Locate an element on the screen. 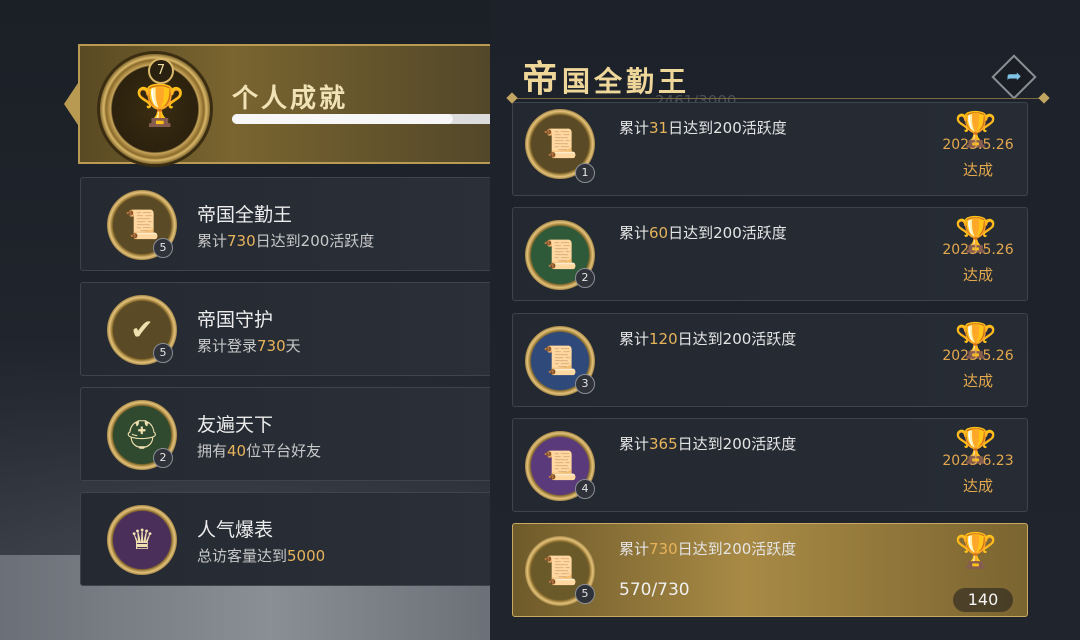  detail-title-rest: 国全勤王 is located at coordinates (626, 81).